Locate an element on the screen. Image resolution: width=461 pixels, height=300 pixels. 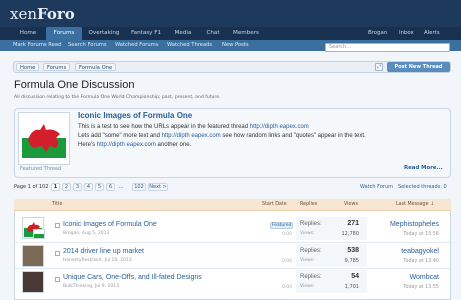
watch-forum-link: Watch Forum is located at coordinates (376, 187).